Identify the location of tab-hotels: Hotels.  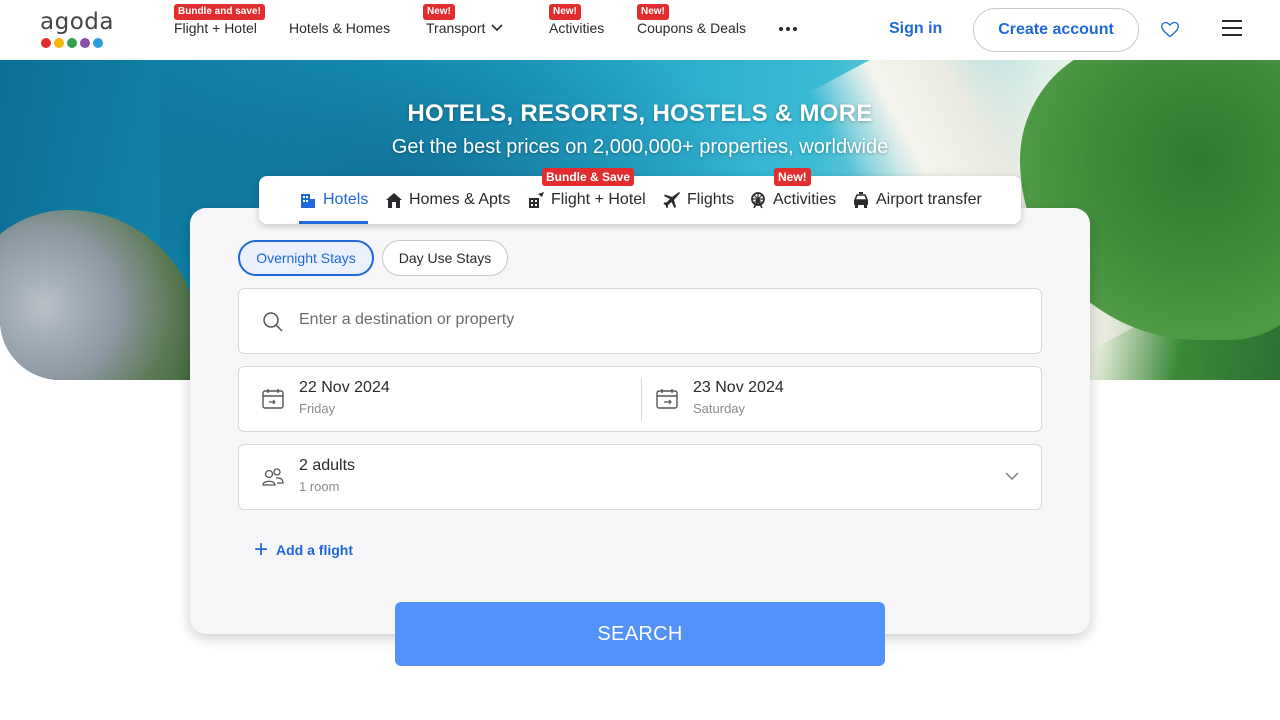
(334, 200).